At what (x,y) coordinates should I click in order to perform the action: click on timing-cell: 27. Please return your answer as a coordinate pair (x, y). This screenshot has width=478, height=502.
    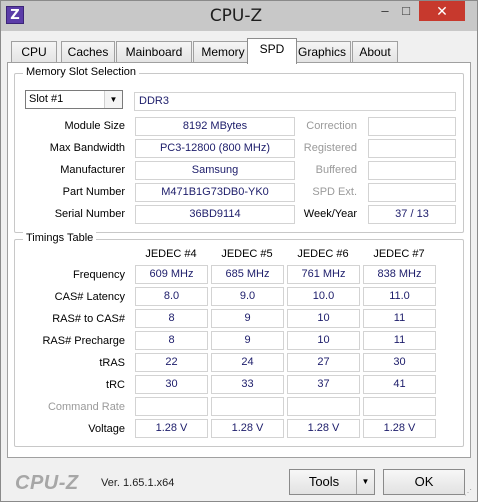
    Looking at the image, I should click on (323, 362).